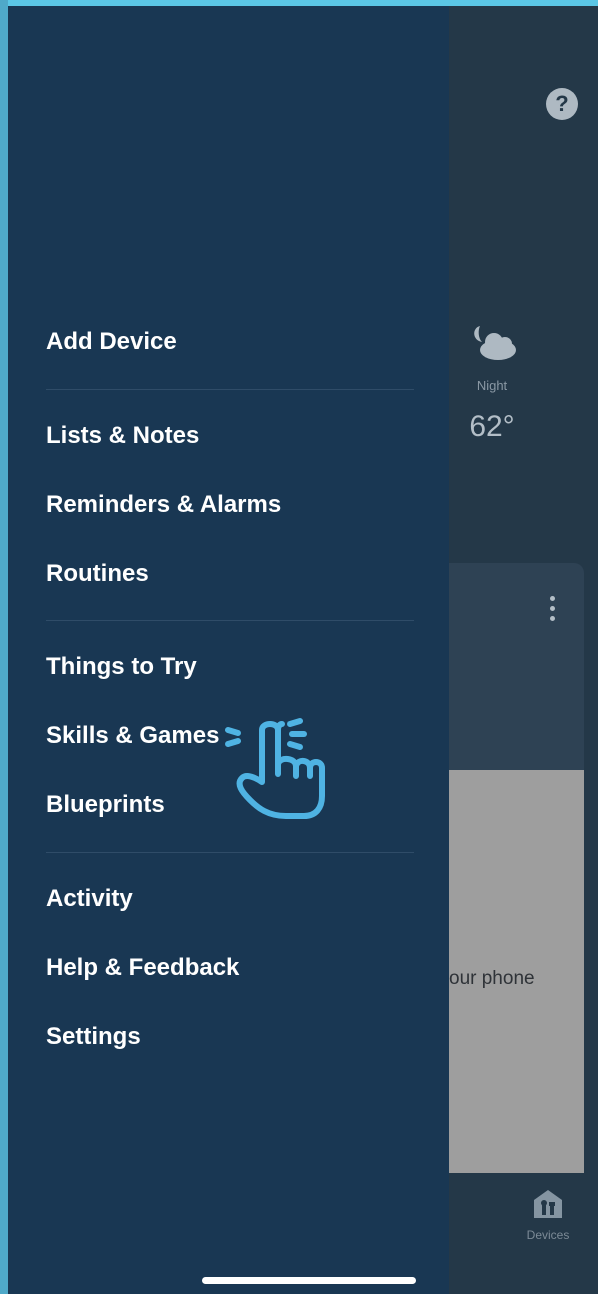 The width and height of the screenshot is (598, 1294). I want to click on frame-edge-left, so click(4, 647).